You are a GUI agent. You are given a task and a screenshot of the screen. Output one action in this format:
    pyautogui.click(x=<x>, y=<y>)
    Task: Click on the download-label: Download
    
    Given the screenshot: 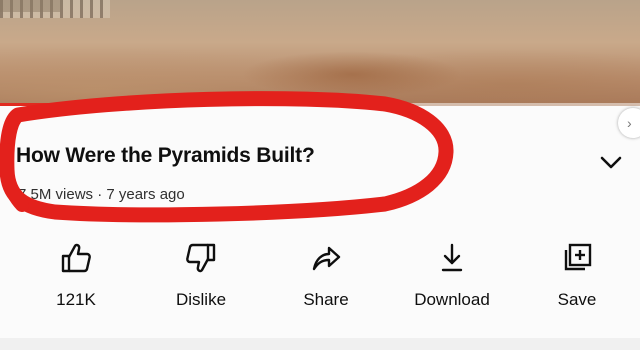 What is the action you would take?
    pyautogui.click(x=452, y=299)
    